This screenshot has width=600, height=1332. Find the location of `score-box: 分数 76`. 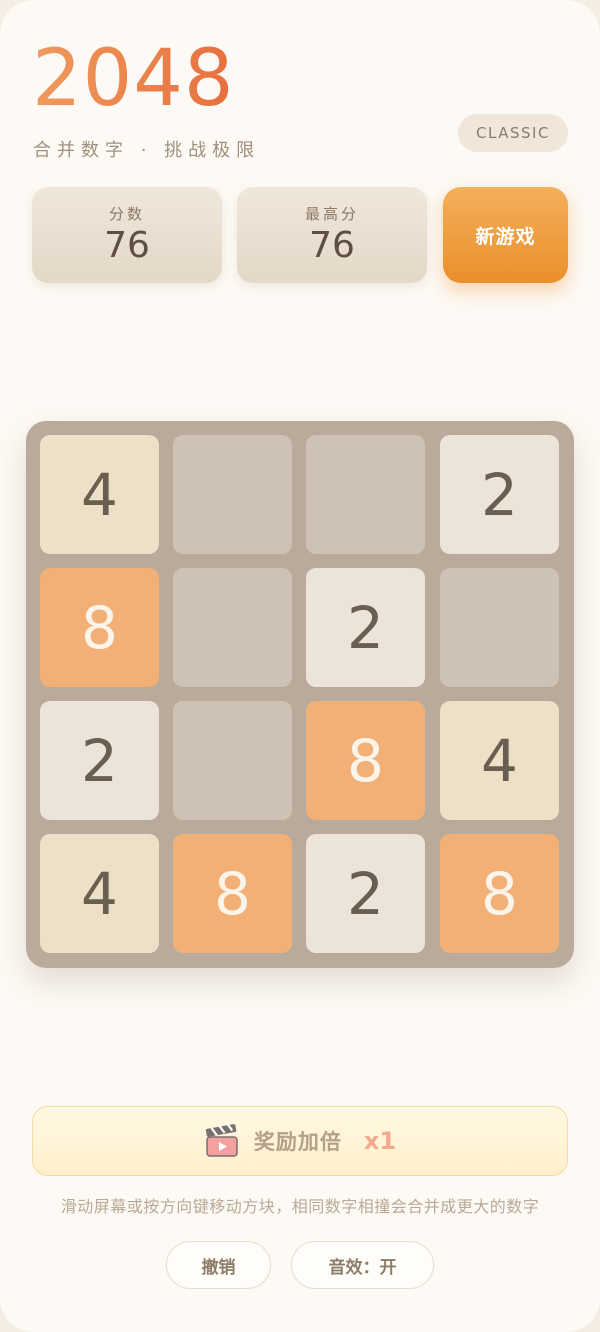

score-box: 分数 76 is located at coordinates (127, 235).